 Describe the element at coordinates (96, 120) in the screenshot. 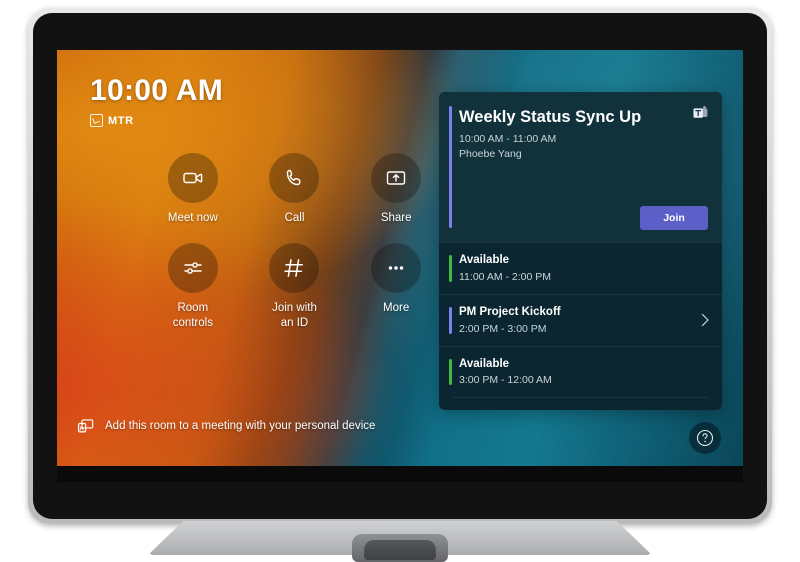

I see `mtr-badge-icon` at that location.